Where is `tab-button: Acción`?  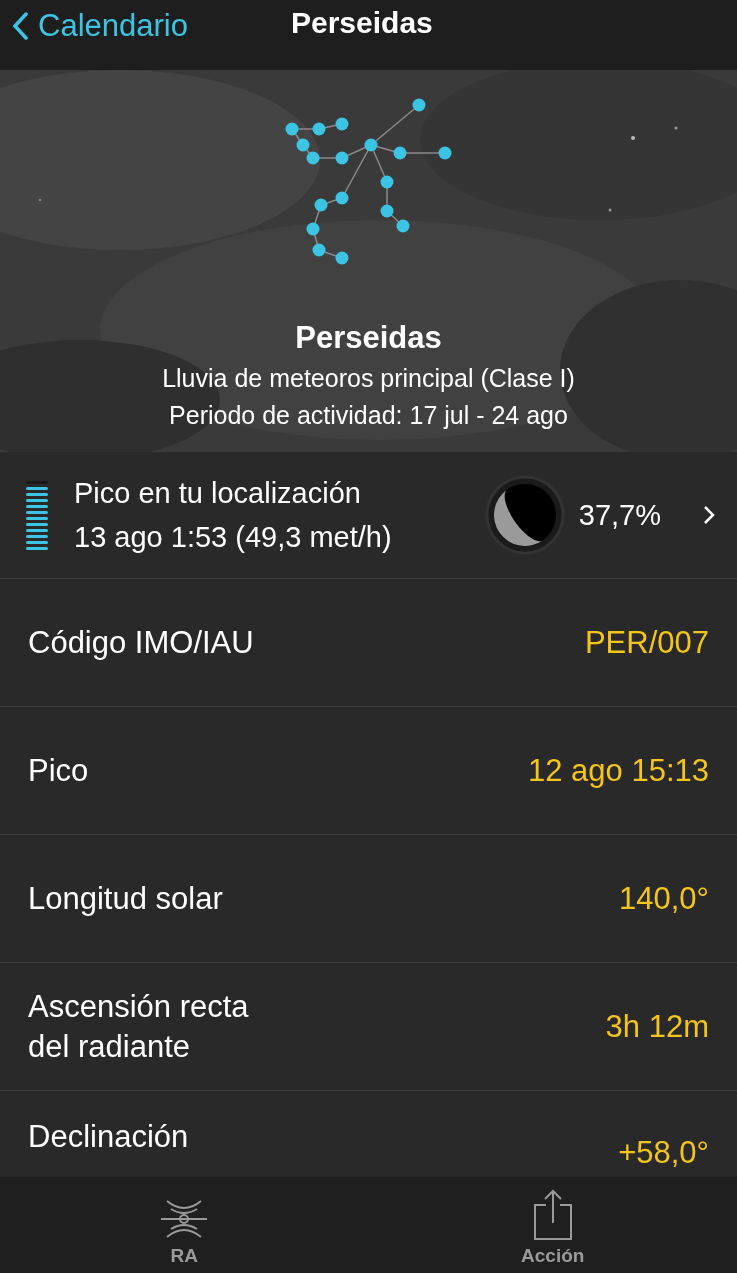 tab-button: Acción is located at coordinates (552, 1225).